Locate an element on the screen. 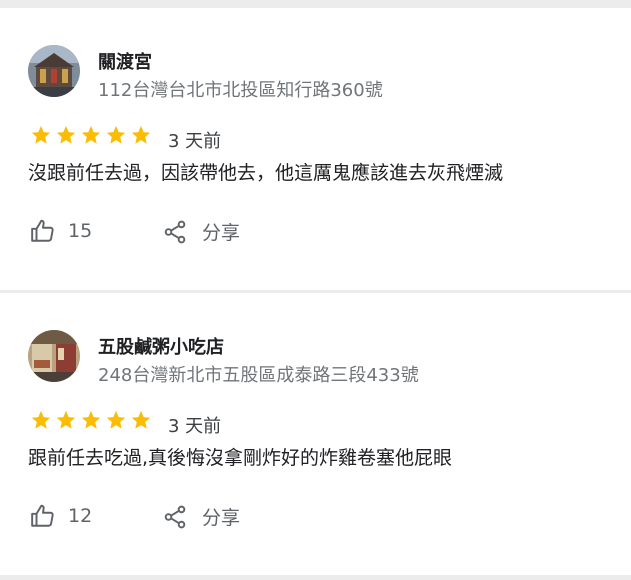  like-button: 12 is located at coordinates (61, 516).